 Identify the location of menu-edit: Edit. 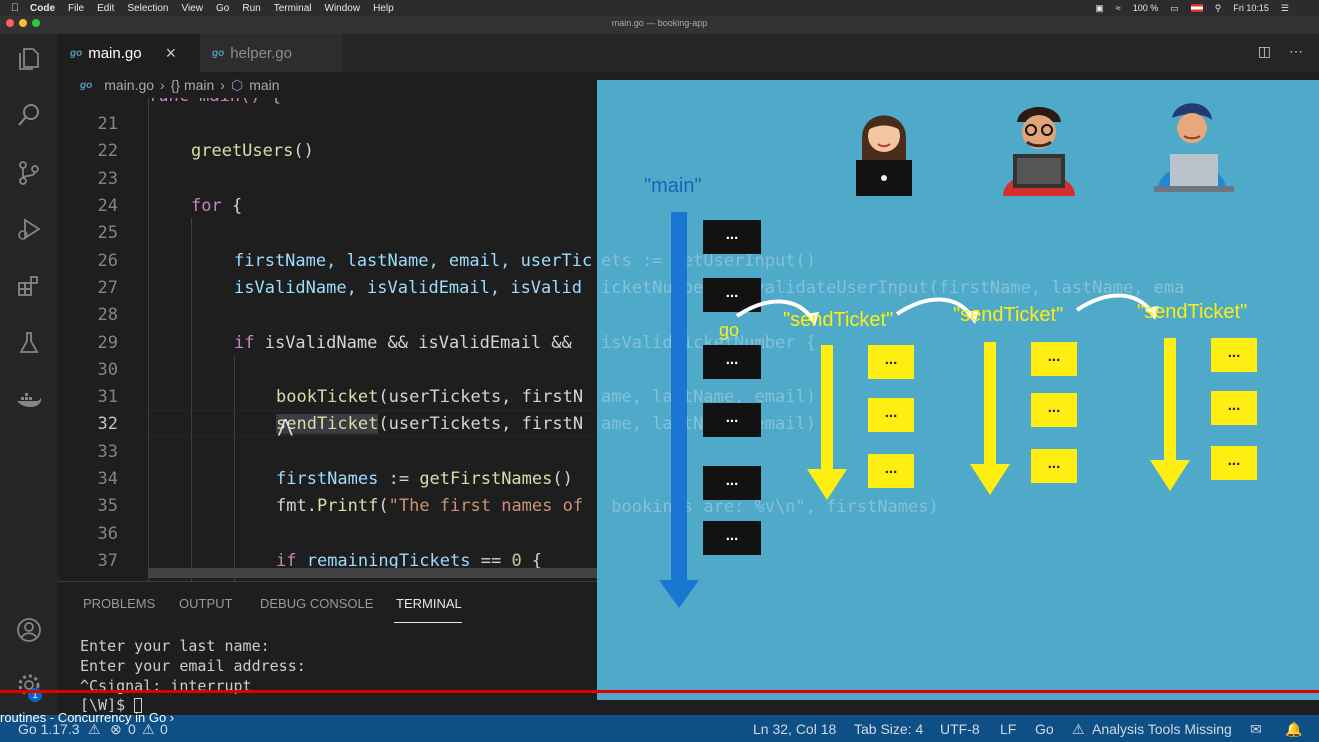
(105, 8).